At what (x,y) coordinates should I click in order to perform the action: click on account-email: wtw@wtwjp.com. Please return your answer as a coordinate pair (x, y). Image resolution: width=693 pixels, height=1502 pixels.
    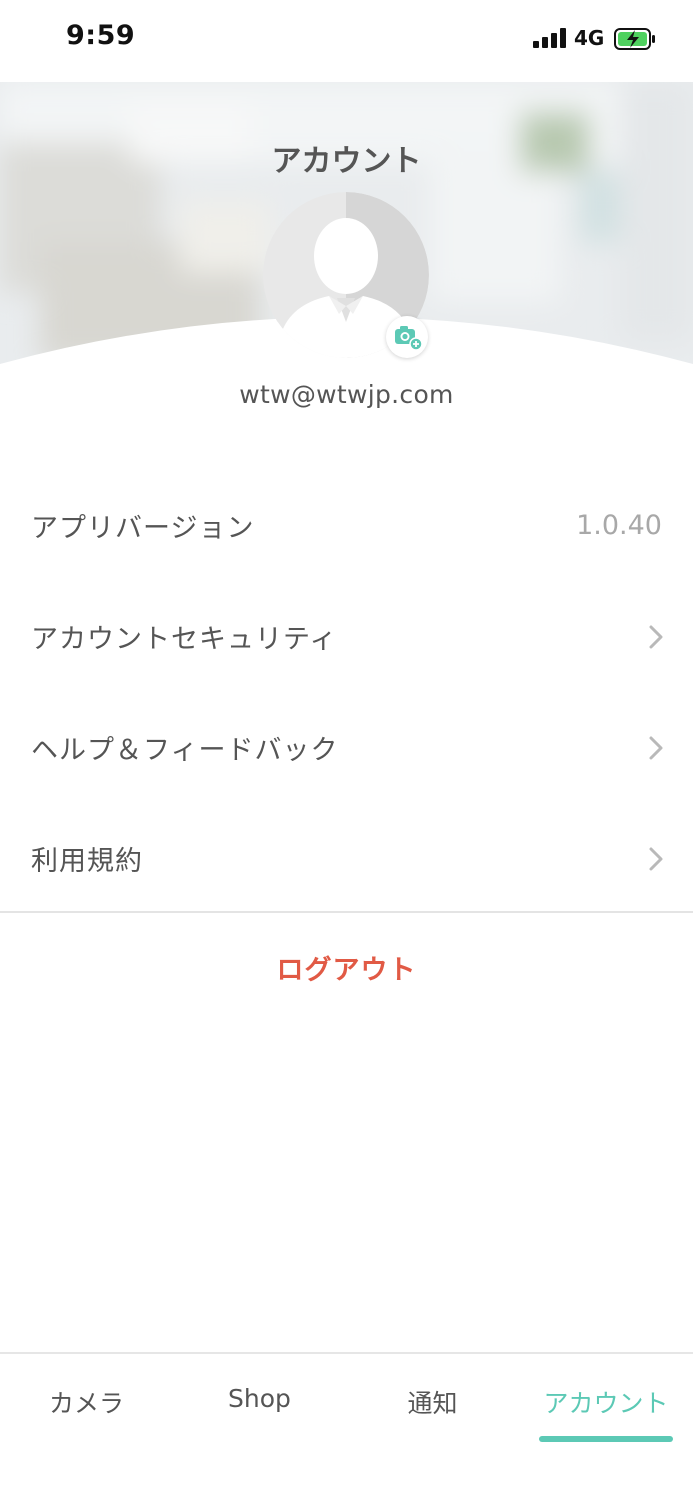
    Looking at the image, I should click on (346, 394).